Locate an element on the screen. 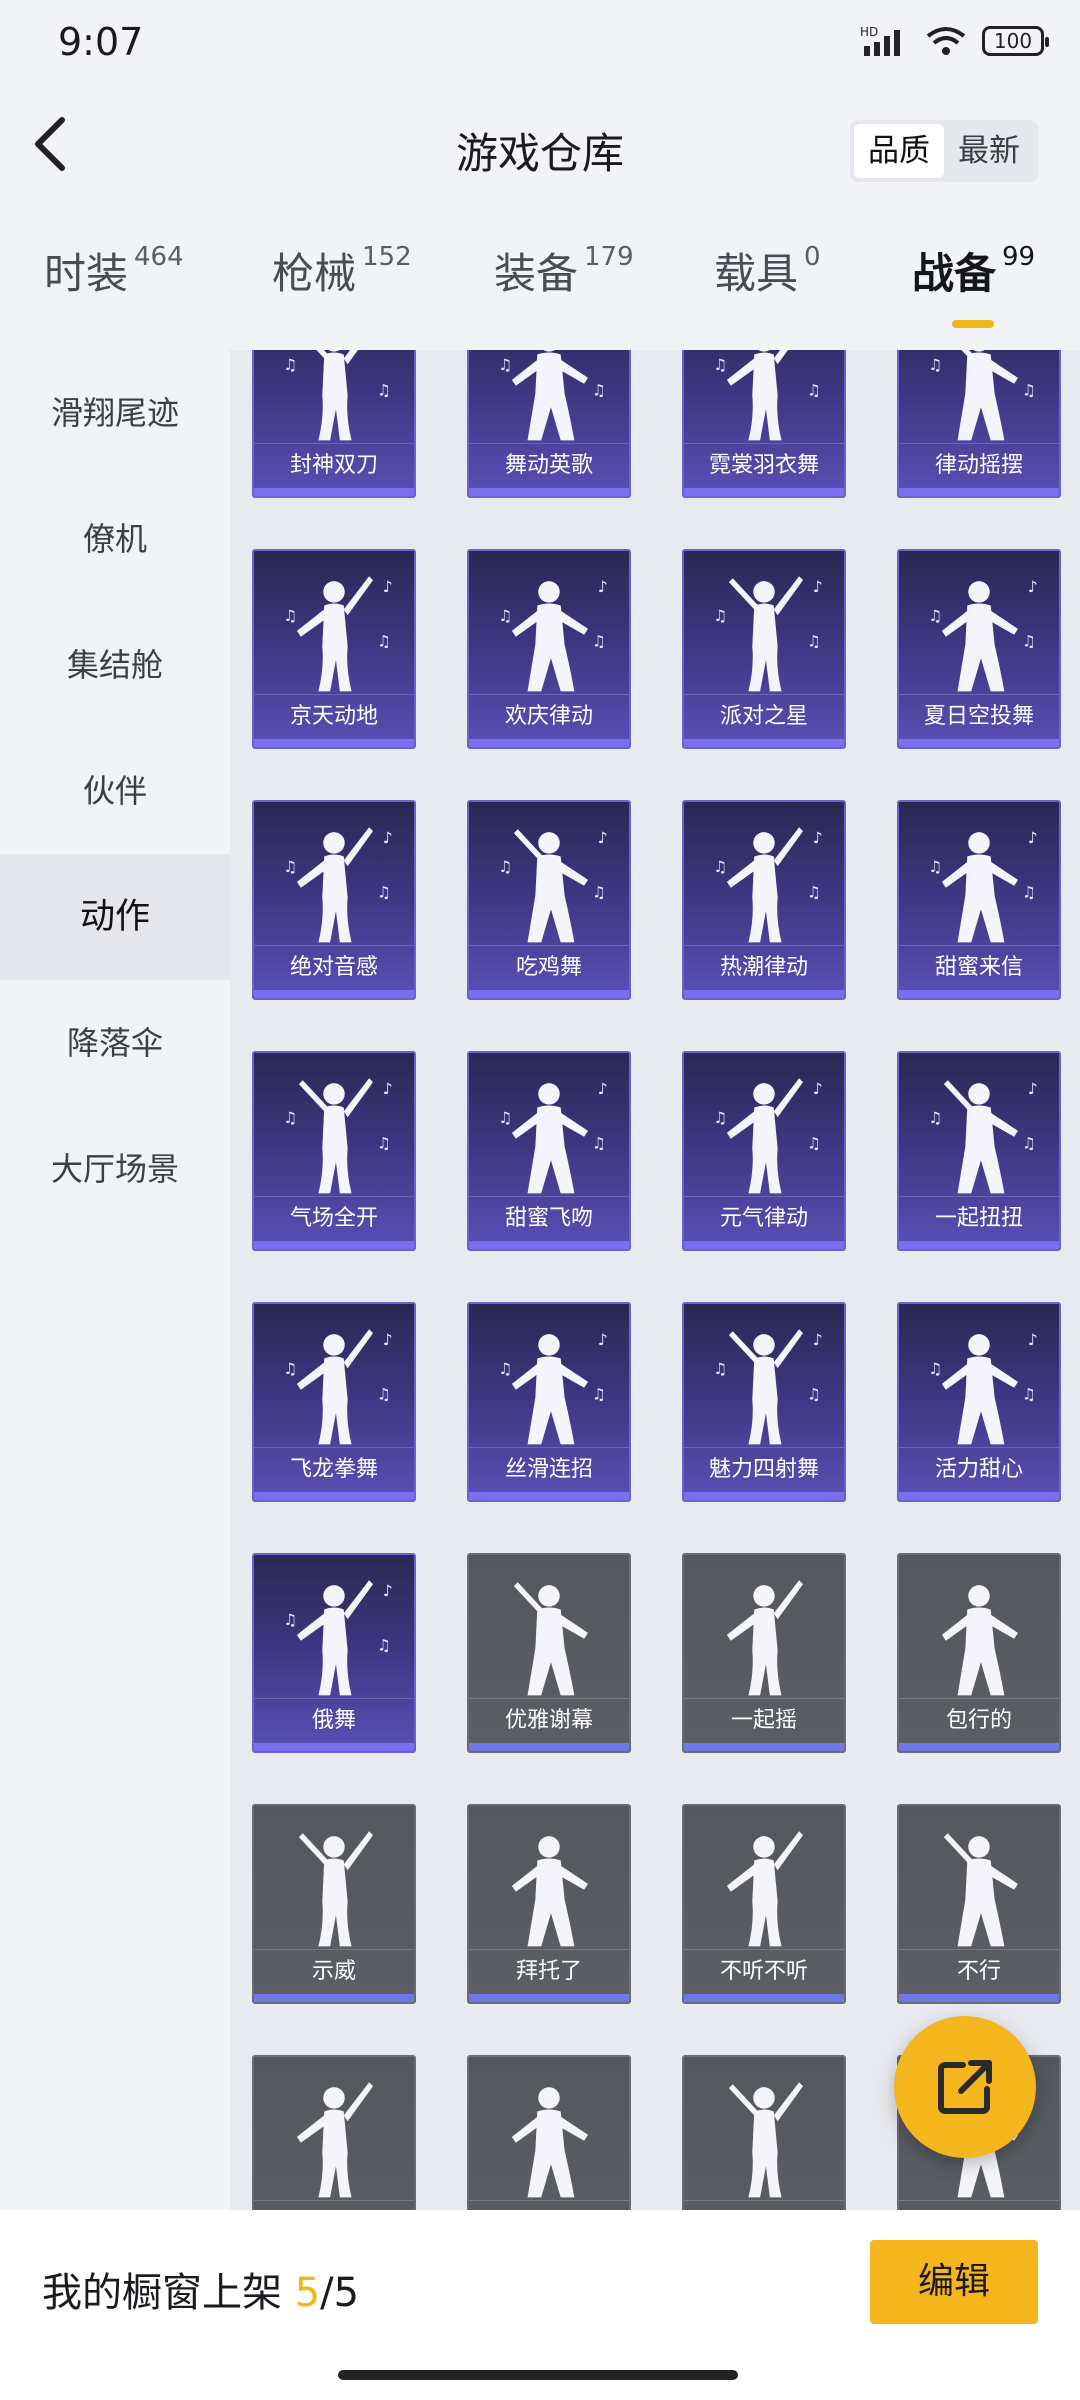 This screenshot has height=2400, width=1080. emote-card: ♫ ♪ ♫ 夏日空投舞 is located at coordinates (979, 649).